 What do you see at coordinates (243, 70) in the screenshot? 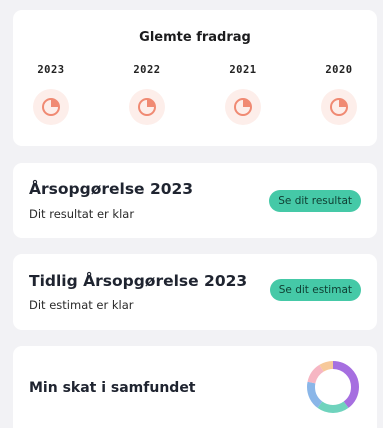
I see `year-label: 2021` at bounding box center [243, 70].